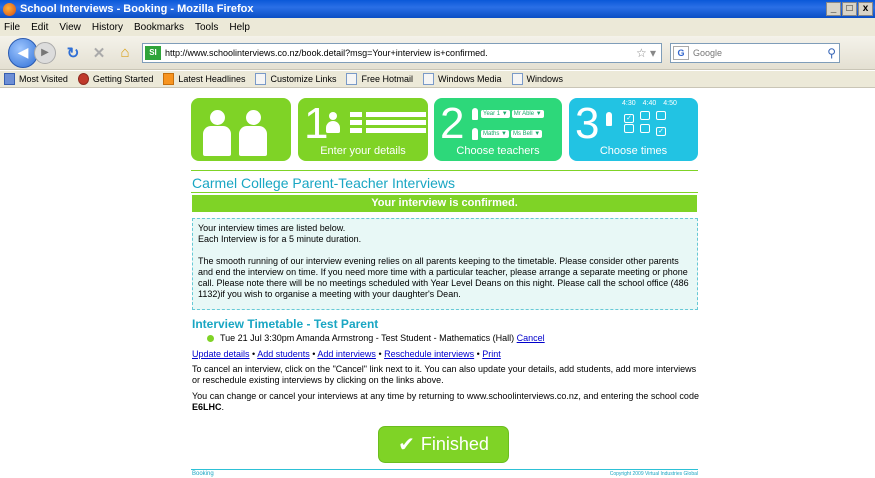  I want to click on cancel-link: Cancel, so click(531, 338).